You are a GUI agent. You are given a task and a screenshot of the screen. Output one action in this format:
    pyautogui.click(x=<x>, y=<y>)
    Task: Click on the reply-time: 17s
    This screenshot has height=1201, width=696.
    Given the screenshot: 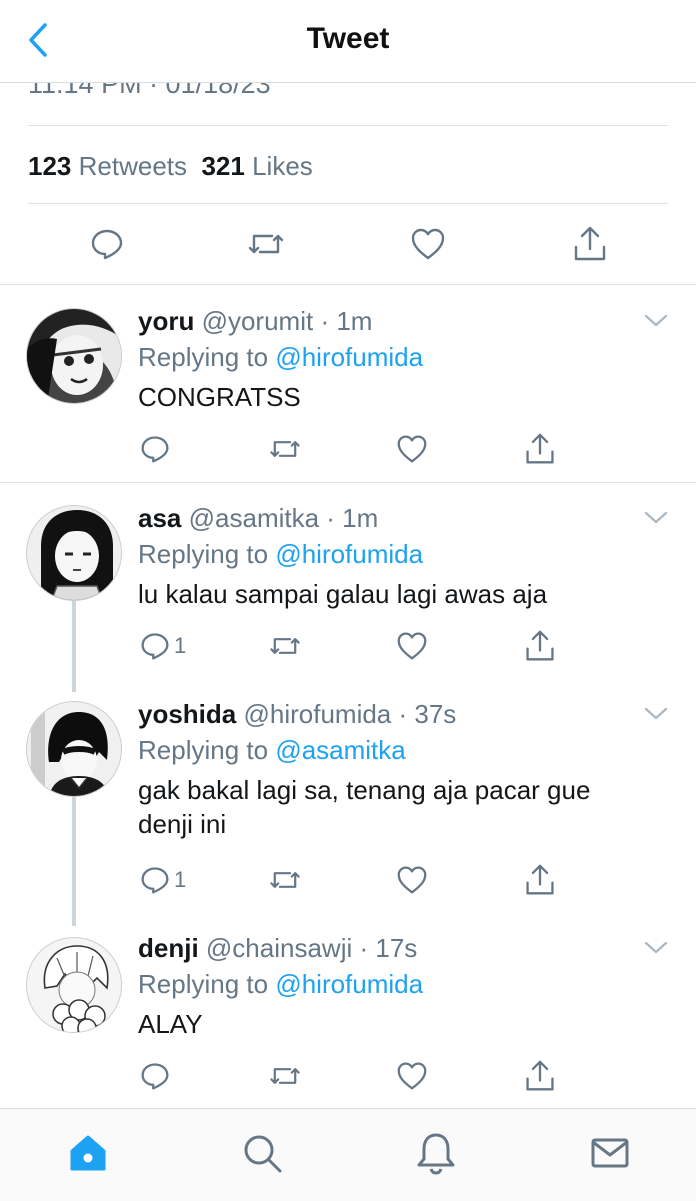 What is the action you would take?
    pyautogui.click(x=396, y=948)
    